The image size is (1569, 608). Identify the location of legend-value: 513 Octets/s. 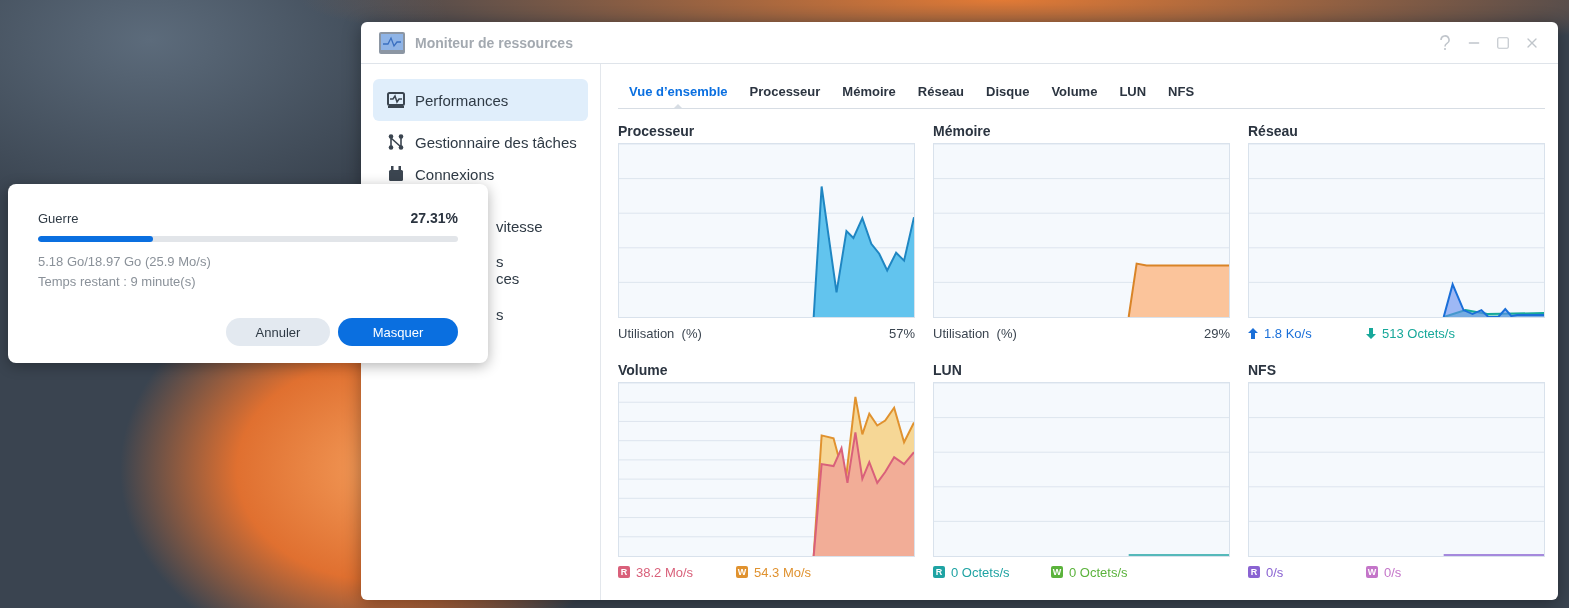
(1418, 333).